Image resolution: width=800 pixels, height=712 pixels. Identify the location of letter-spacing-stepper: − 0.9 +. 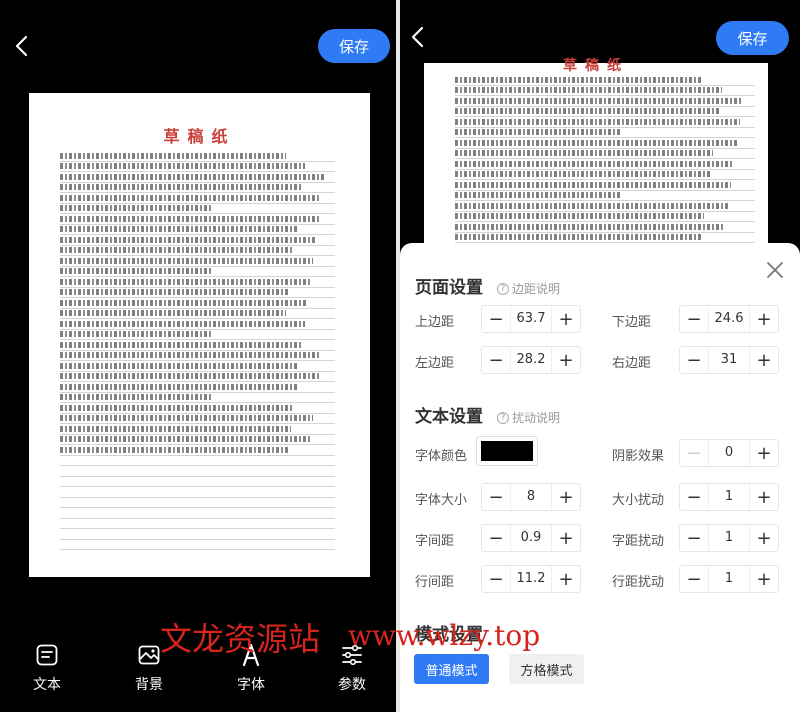
(531, 538).